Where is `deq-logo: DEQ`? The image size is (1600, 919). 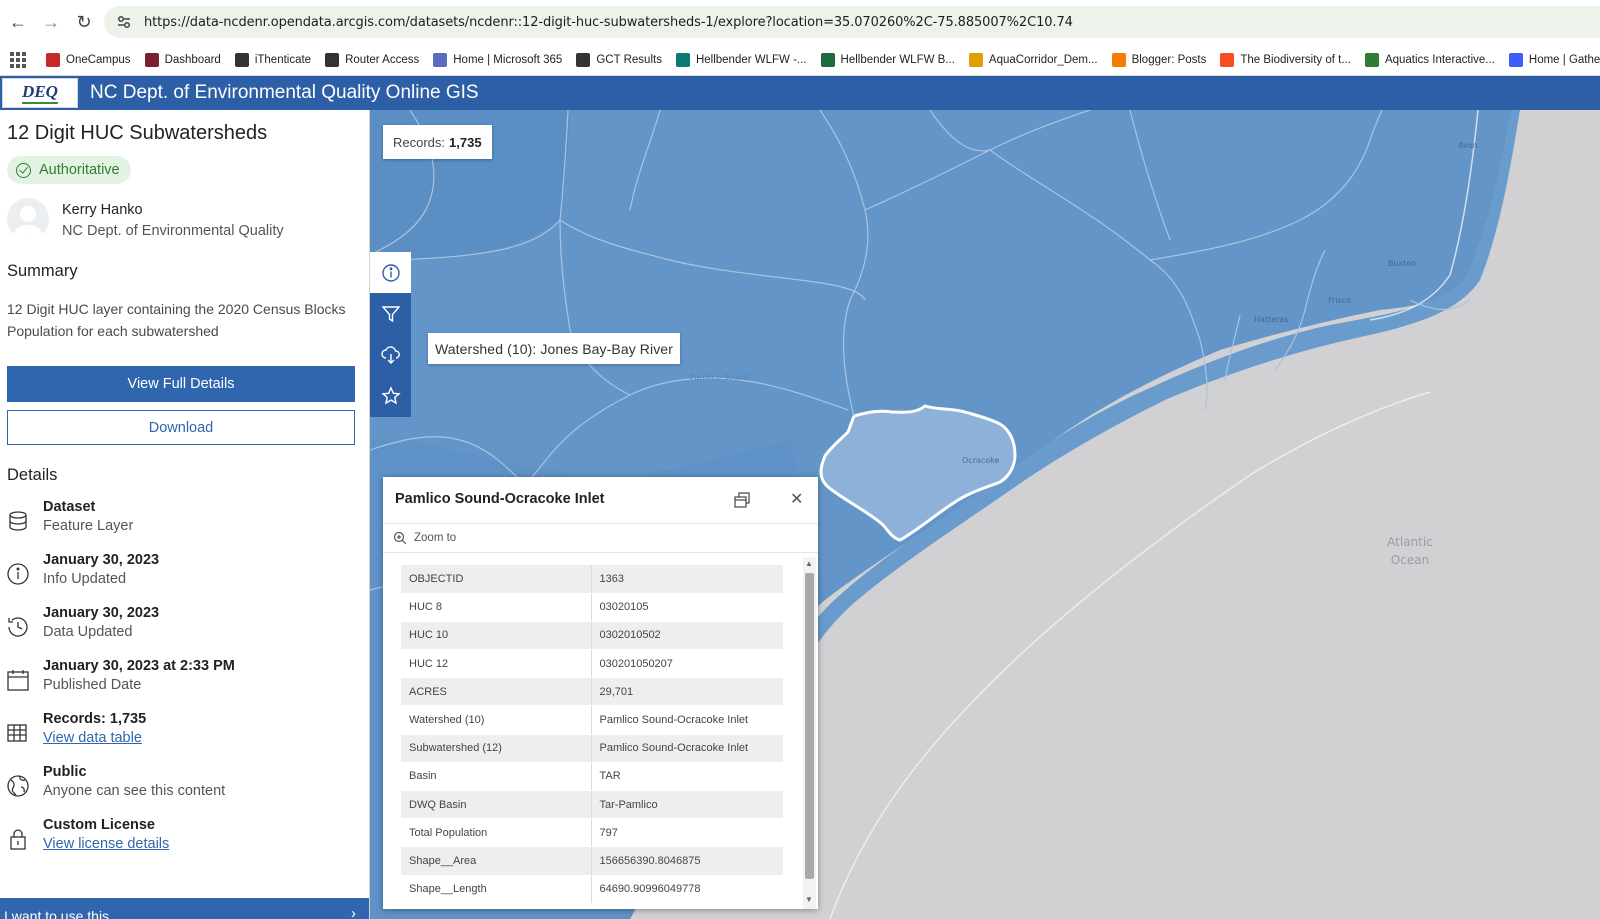 deq-logo: DEQ is located at coordinates (40, 93).